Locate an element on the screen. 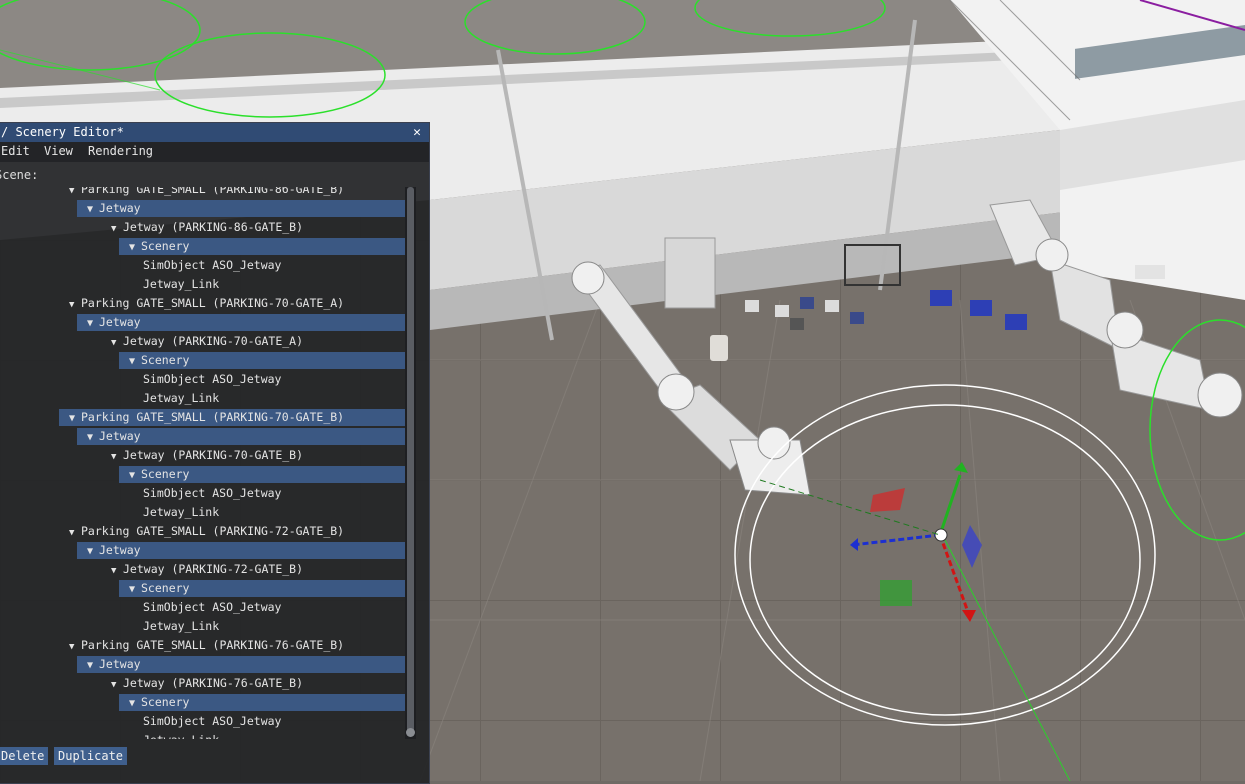 Image resolution: width=1245 pixels, height=784 pixels. scrollbar-thumb is located at coordinates (410, 461).